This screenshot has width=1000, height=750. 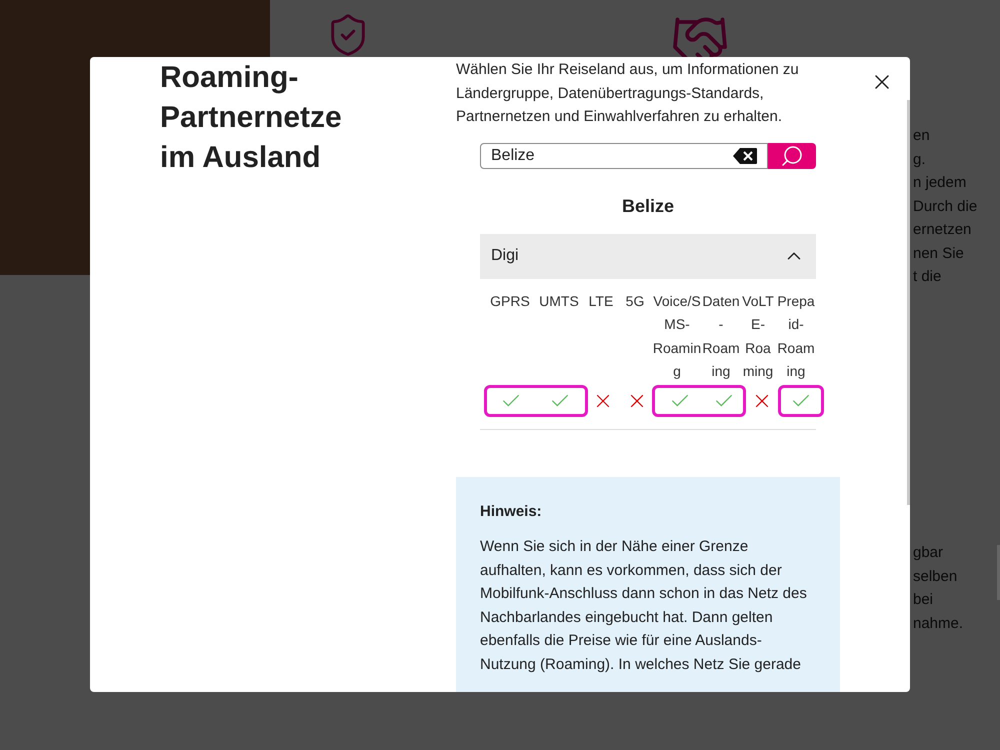 What do you see at coordinates (612, 156) in the screenshot?
I see `search-input: Belize` at bounding box center [612, 156].